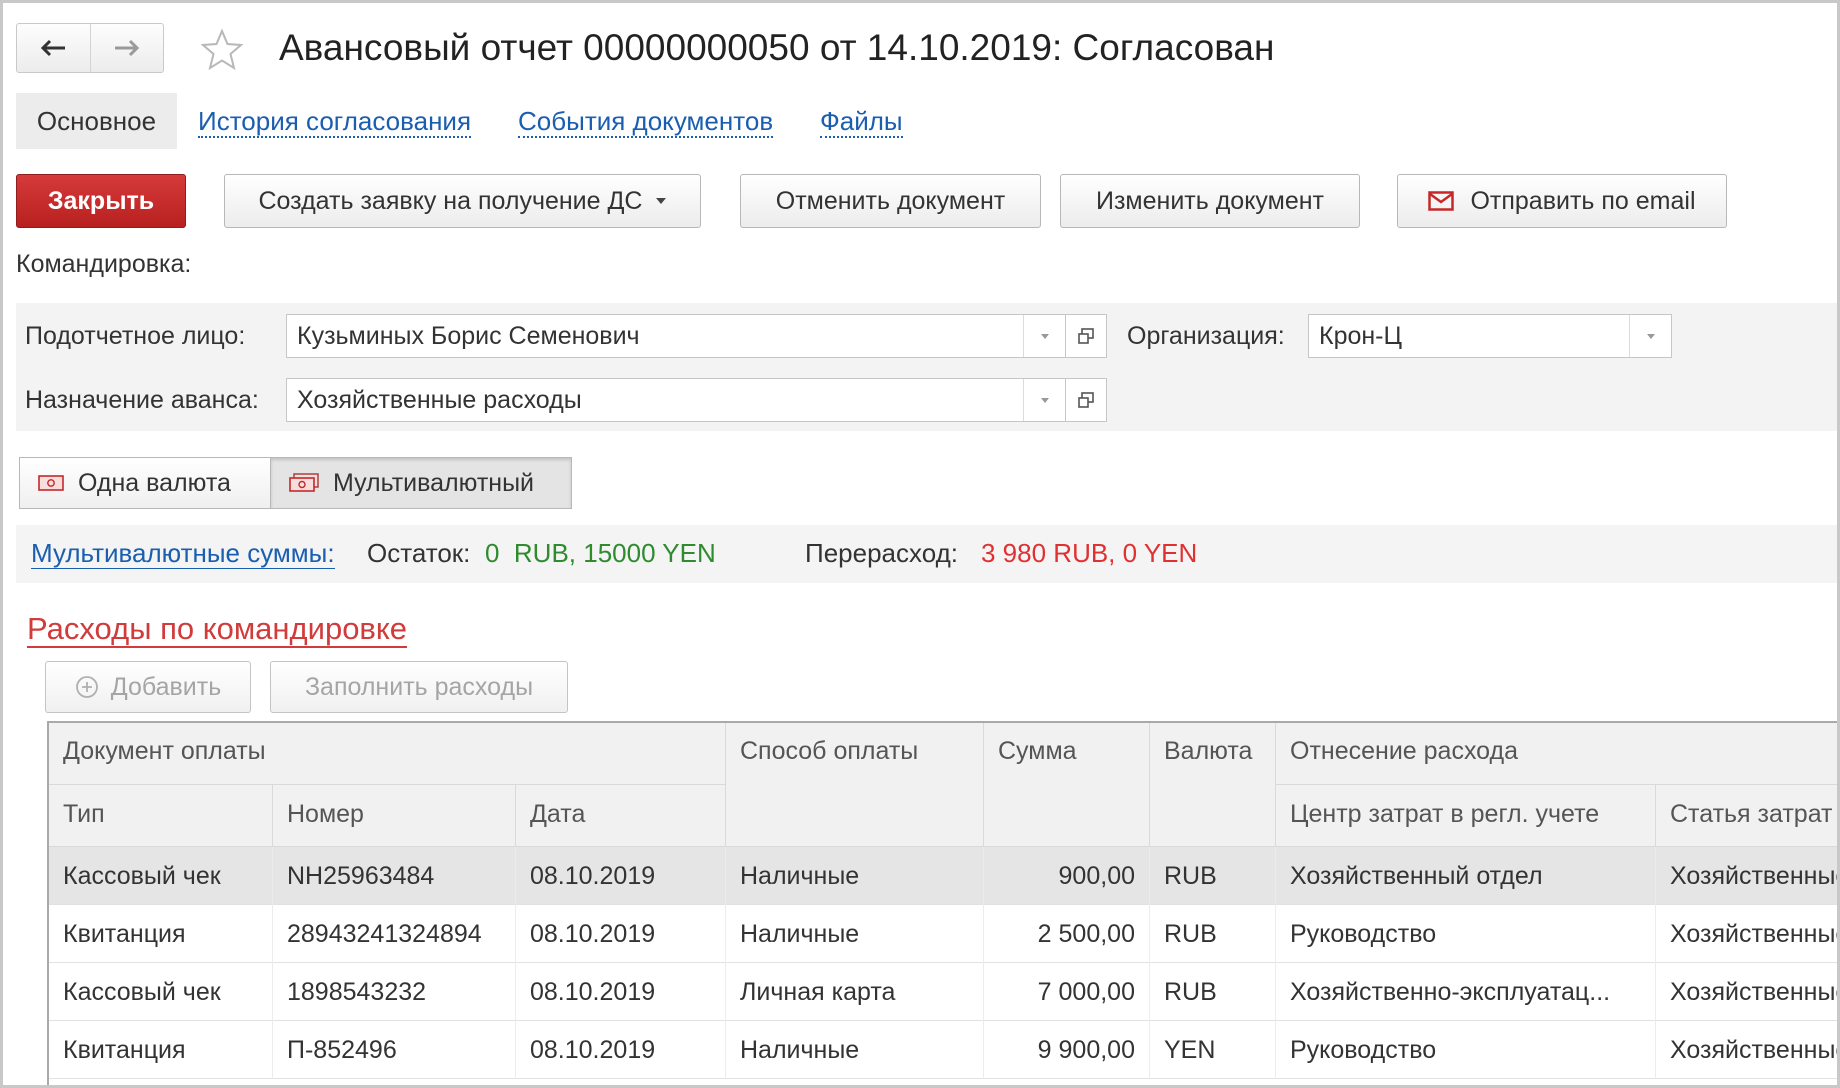 The width and height of the screenshot is (1840, 1088). What do you see at coordinates (101, 201) in the screenshot?
I see `close-button: Закрыть` at bounding box center [101, 201].